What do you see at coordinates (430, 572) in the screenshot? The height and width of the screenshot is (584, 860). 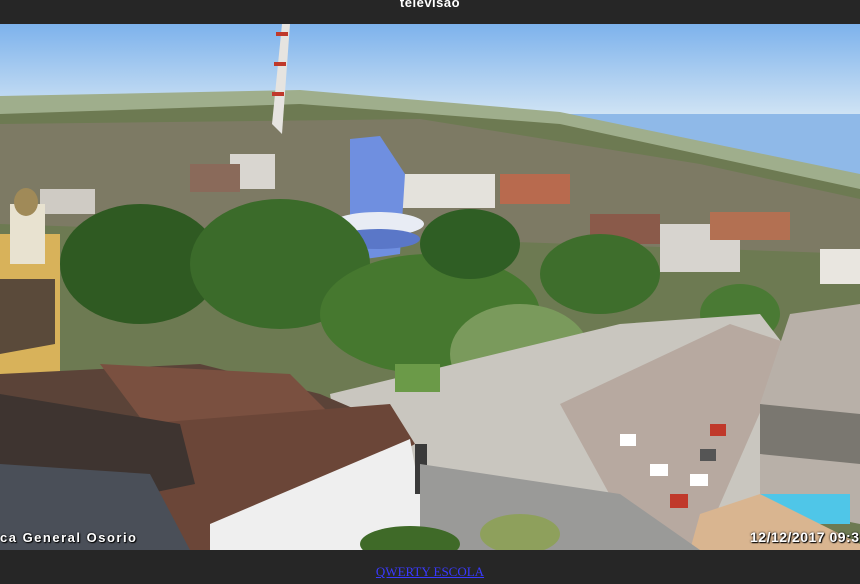 I see `footer-link: QWERTY ESCOLA` at bounding box center [430, 572].